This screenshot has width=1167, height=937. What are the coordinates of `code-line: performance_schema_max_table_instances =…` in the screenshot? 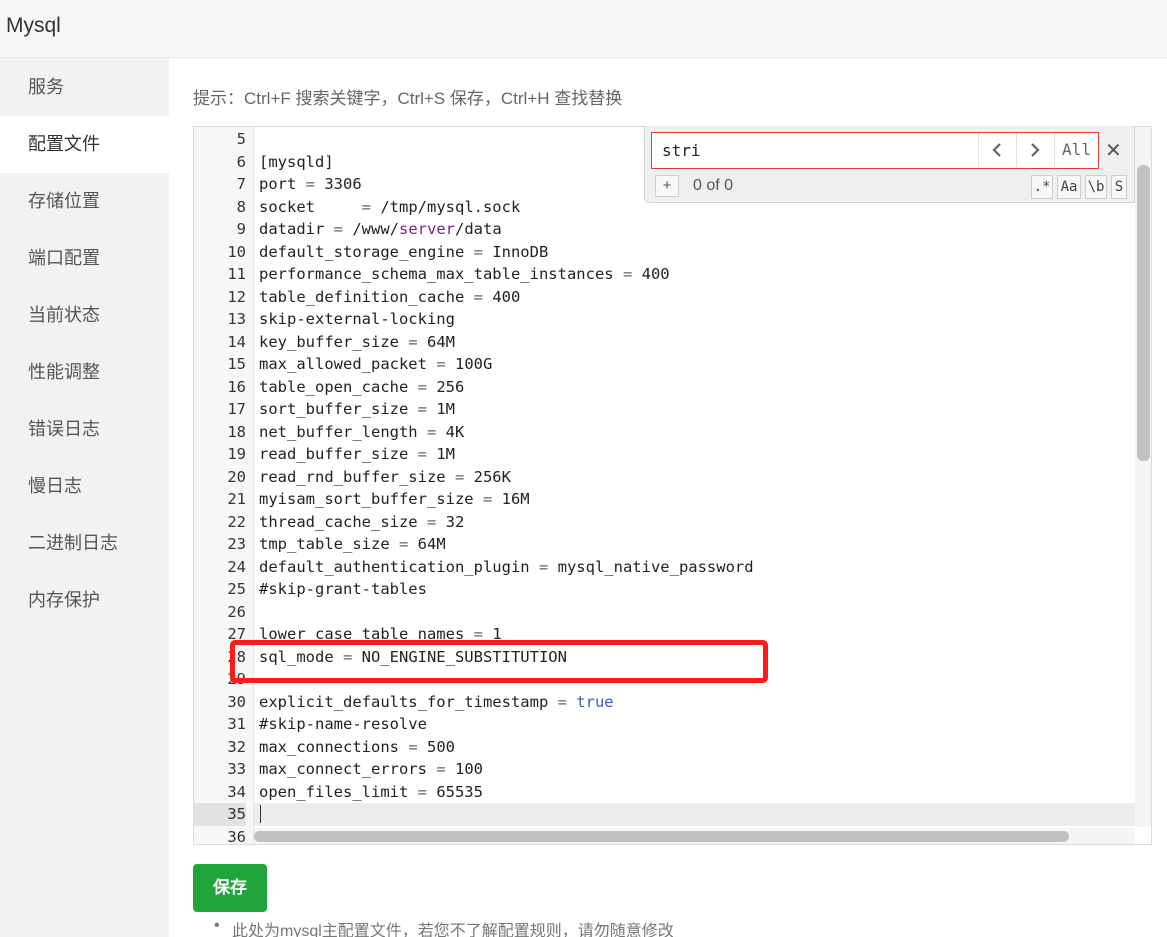 It's located at (702, 274).